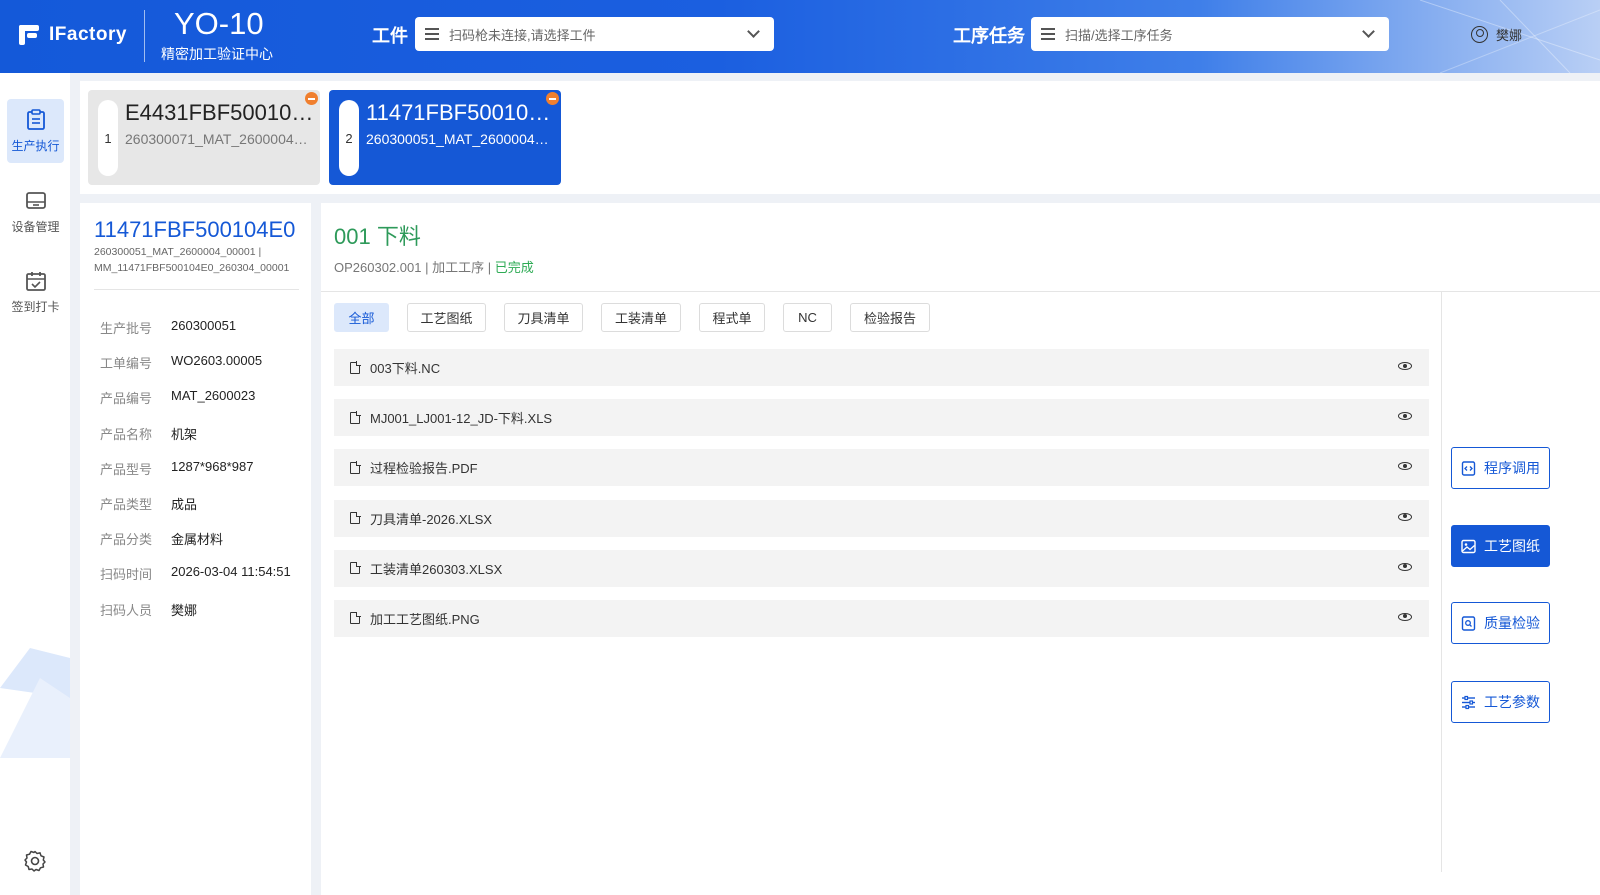 Image resolution: width=1600 pixels, height=895 pixels. What do you see at coordinates (890, 317) in the screenshot?
I see `filter-inspection-report: 检验报告` at bounding box center [890, 317].